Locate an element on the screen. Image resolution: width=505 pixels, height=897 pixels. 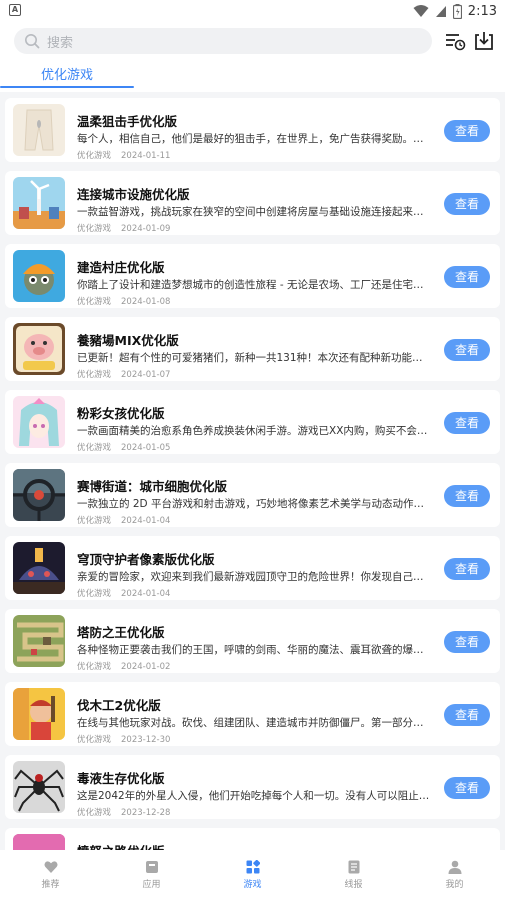
download-icon is located at coordinates (484, 41).